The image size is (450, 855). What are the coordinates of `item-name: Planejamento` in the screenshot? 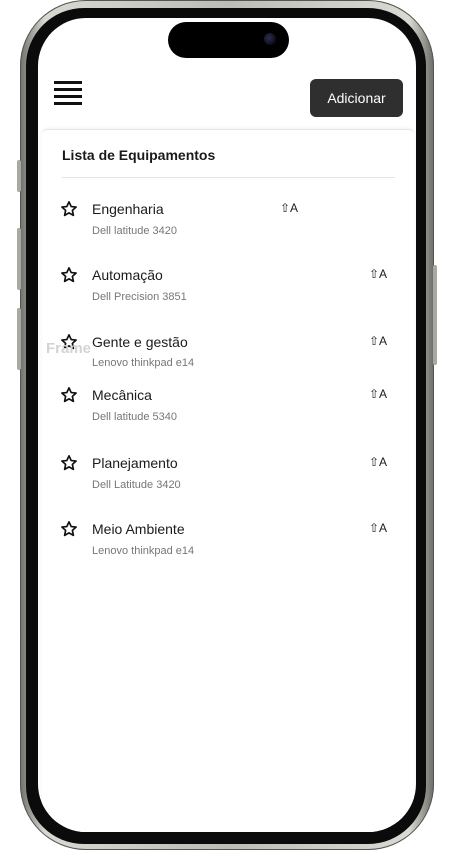 It's located at (135, 463).